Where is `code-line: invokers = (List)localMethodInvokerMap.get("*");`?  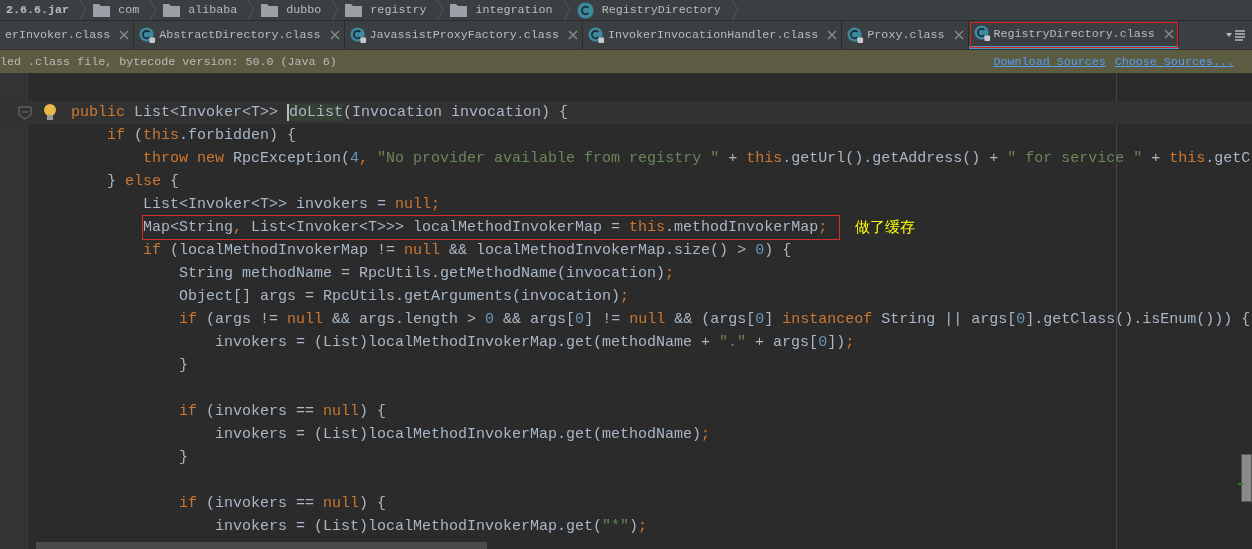 code-line: invokers = (List)localMethodInvokerMap.get("*"); is located at coordinates (431, 527).